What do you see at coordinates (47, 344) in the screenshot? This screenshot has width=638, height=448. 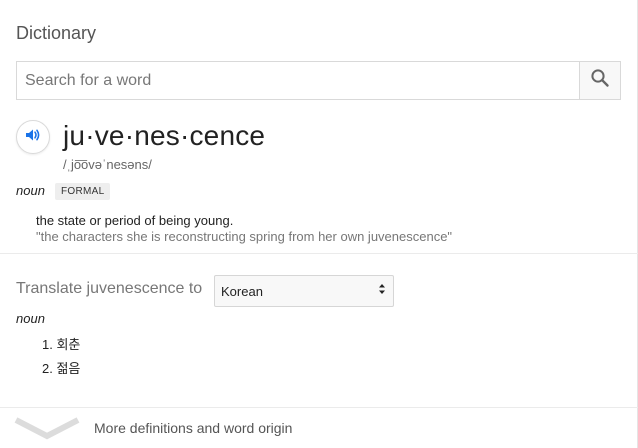 I see `translation-number: 1.` at bounding box center [47, 344].